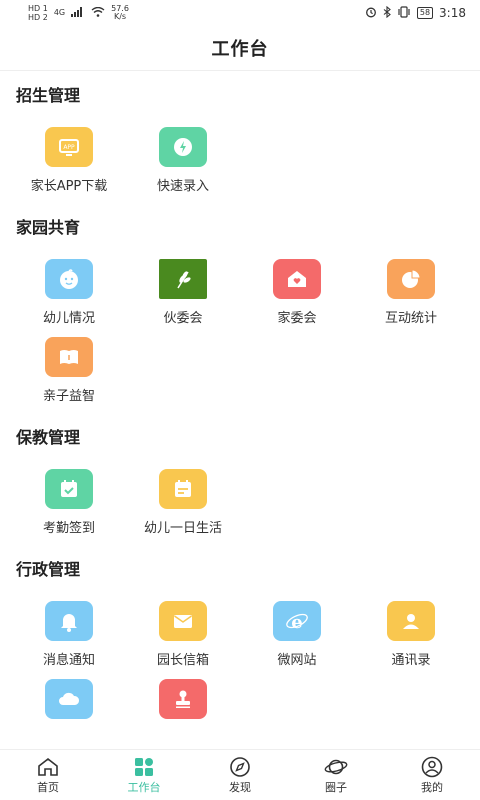 The height and width of the screenshot is (800, 480). What do you see at coordinates (404, 13) in the screenshot?
I see `vibrate-icon` at bounding box center [404, 13].